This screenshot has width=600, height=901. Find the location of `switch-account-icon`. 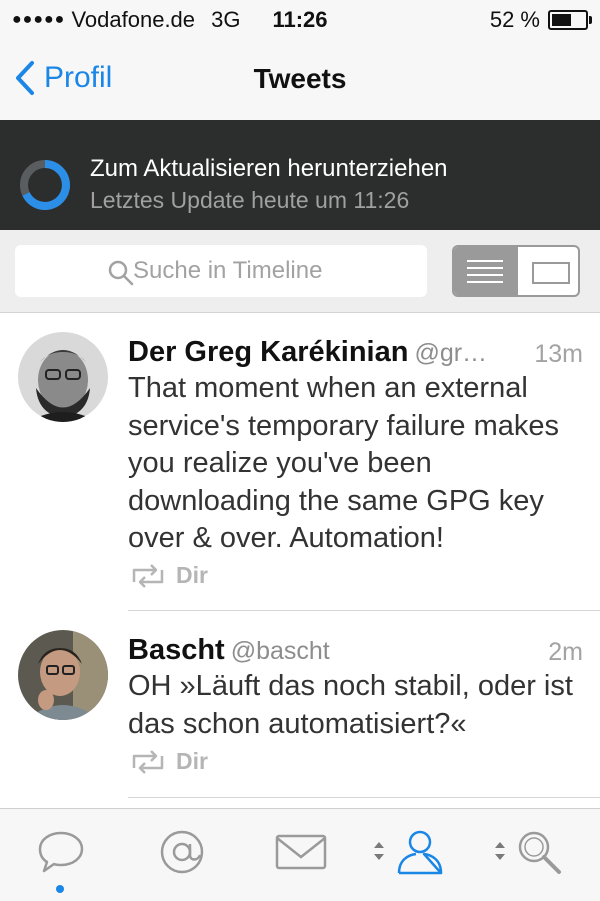

switch-account-icon is located at coordinates (379, 851).